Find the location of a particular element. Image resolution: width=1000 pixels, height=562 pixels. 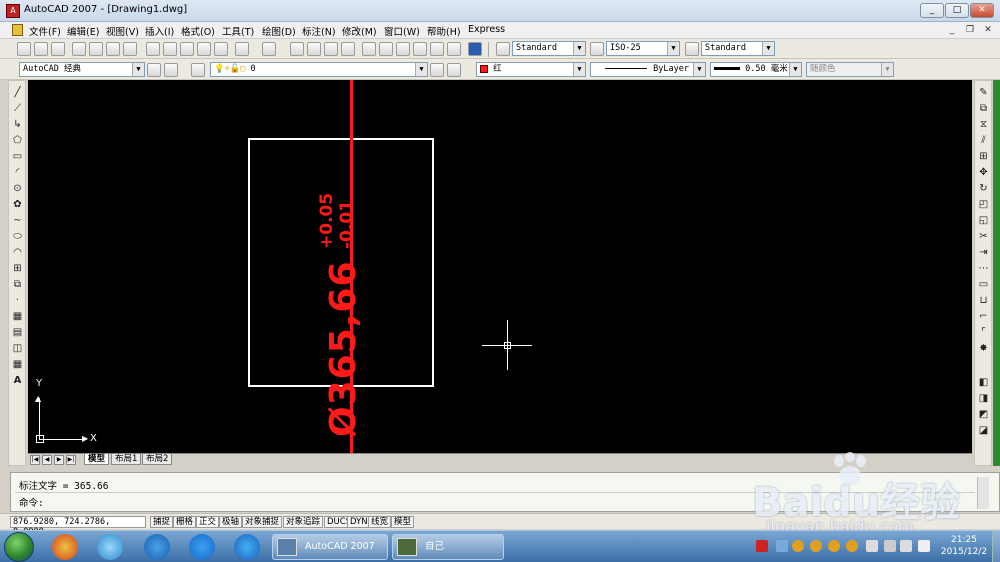

paste-icon is located at coordinates (187, 49).